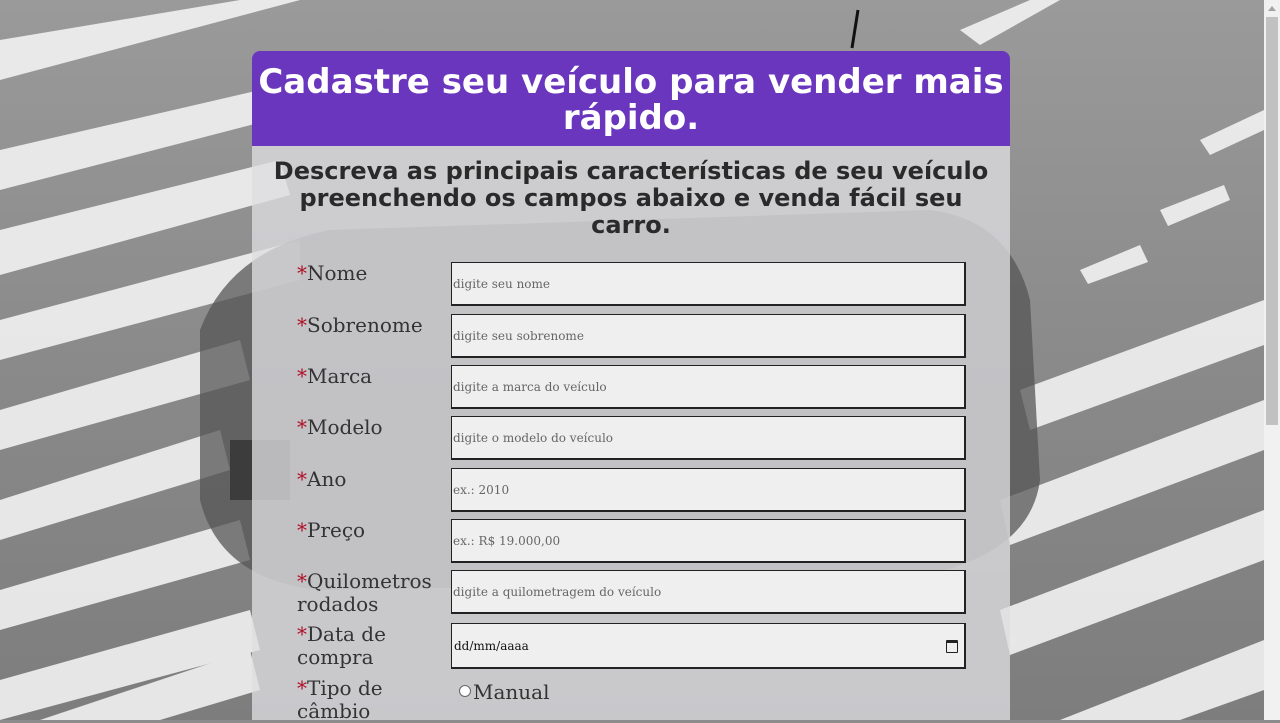  I want to click on label-preco-text: Preço, so click(336, 530).